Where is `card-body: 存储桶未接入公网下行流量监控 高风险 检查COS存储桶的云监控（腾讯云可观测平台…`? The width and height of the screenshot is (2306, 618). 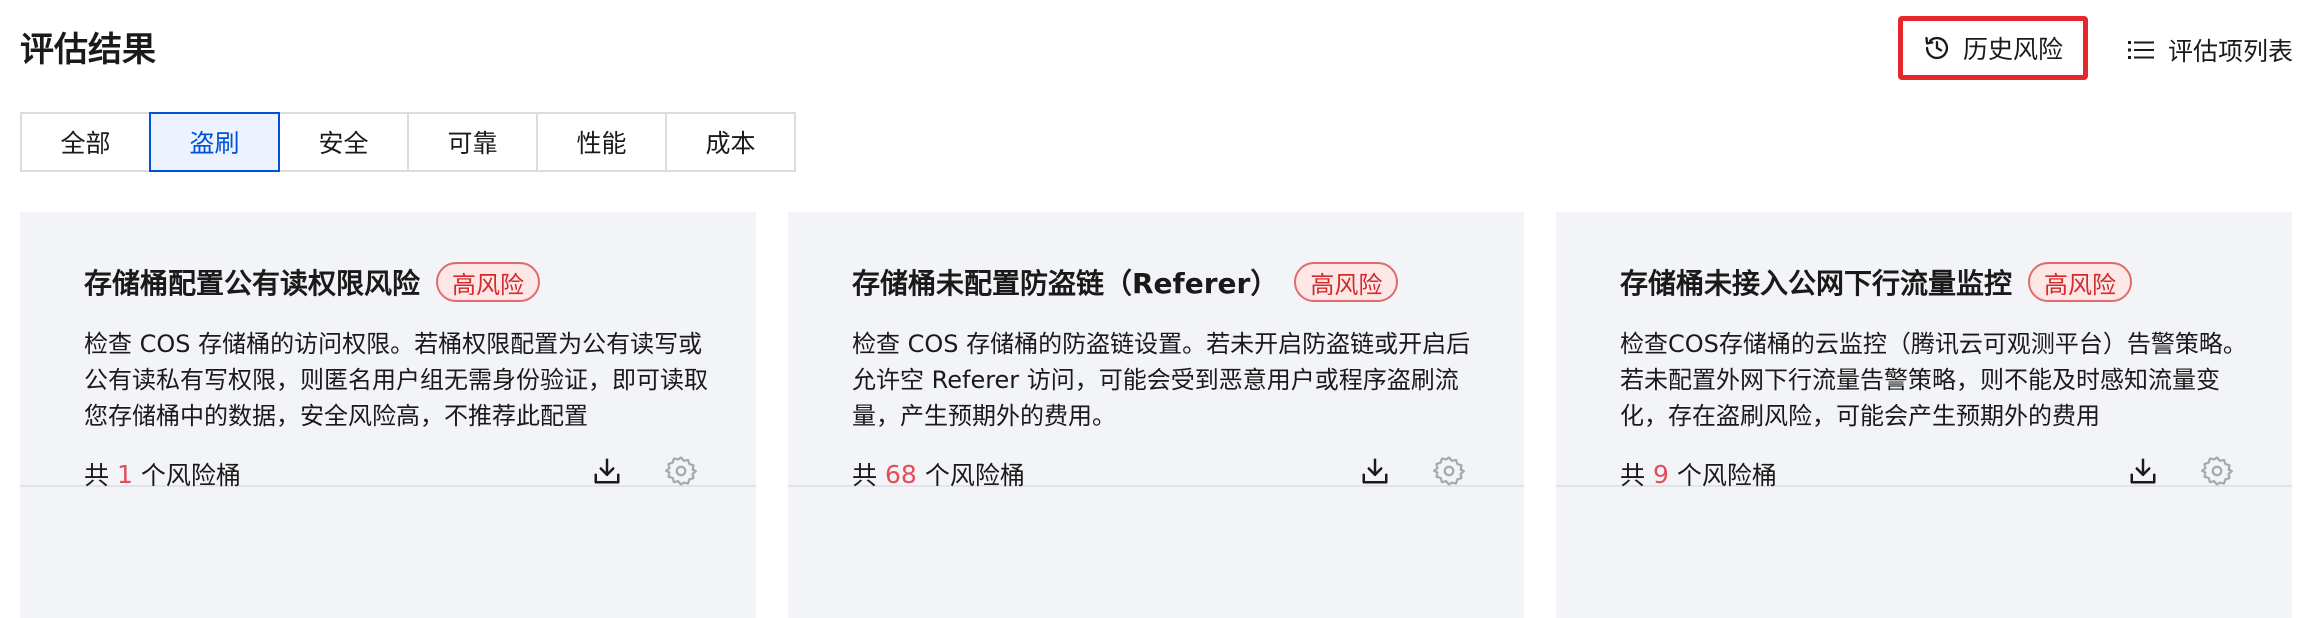 card-body: 存储桶未接入公网下行流量监控 高风险 检查COS存储桶的云监控（腾讯云可观测平台… is located at coordinates (1924, 348).